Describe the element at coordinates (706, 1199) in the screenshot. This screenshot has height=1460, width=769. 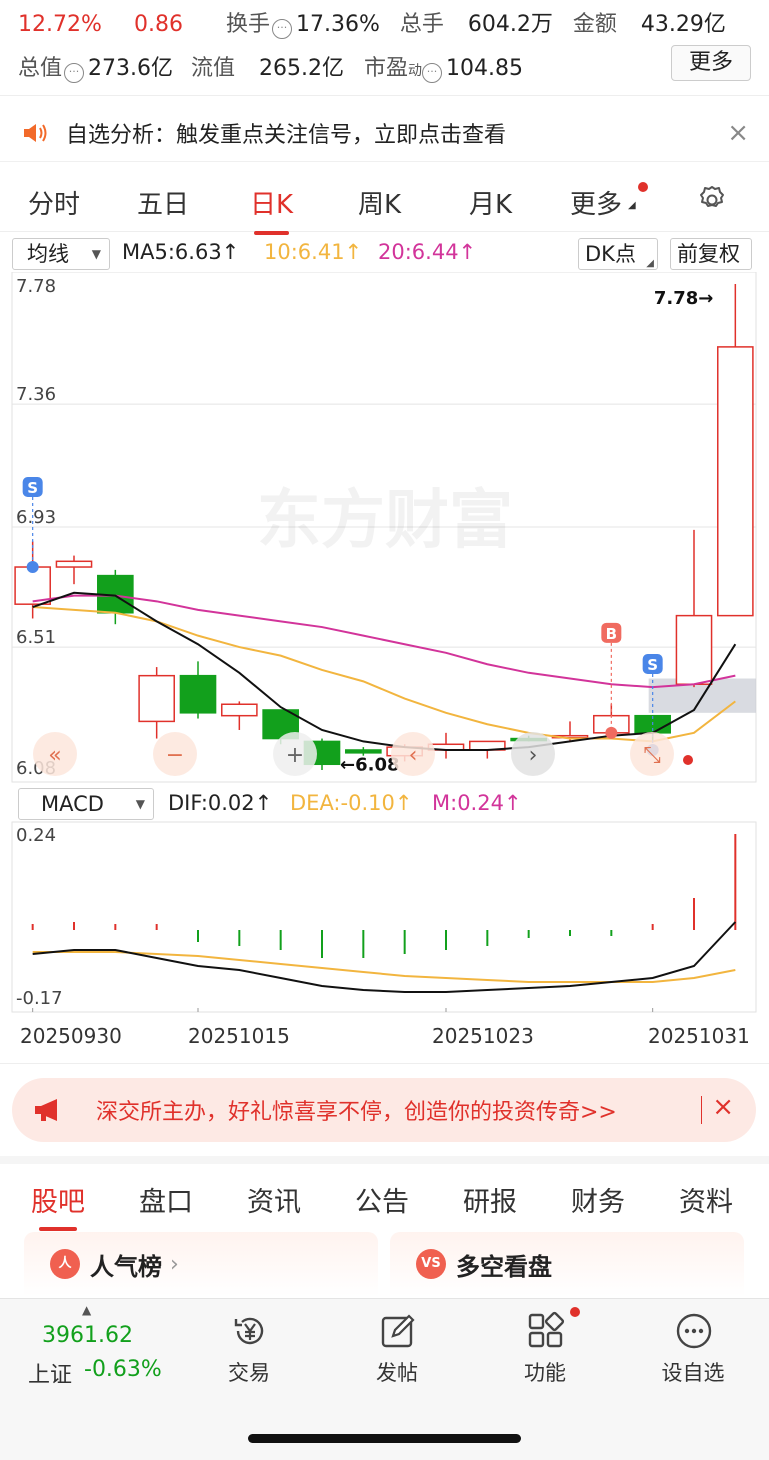
I see `tab-profile: 资料` at that location.